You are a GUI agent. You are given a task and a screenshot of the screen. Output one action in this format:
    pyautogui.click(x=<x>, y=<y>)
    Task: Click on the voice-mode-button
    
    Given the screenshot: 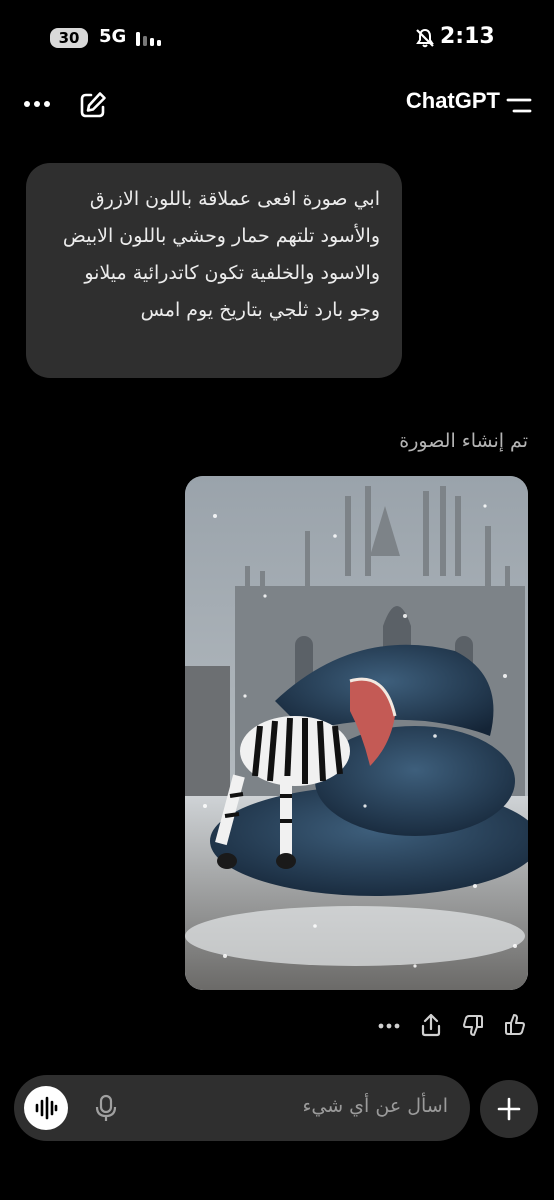 What is the action you would take?
    pyautogui.click(x=46, y=1108)
    